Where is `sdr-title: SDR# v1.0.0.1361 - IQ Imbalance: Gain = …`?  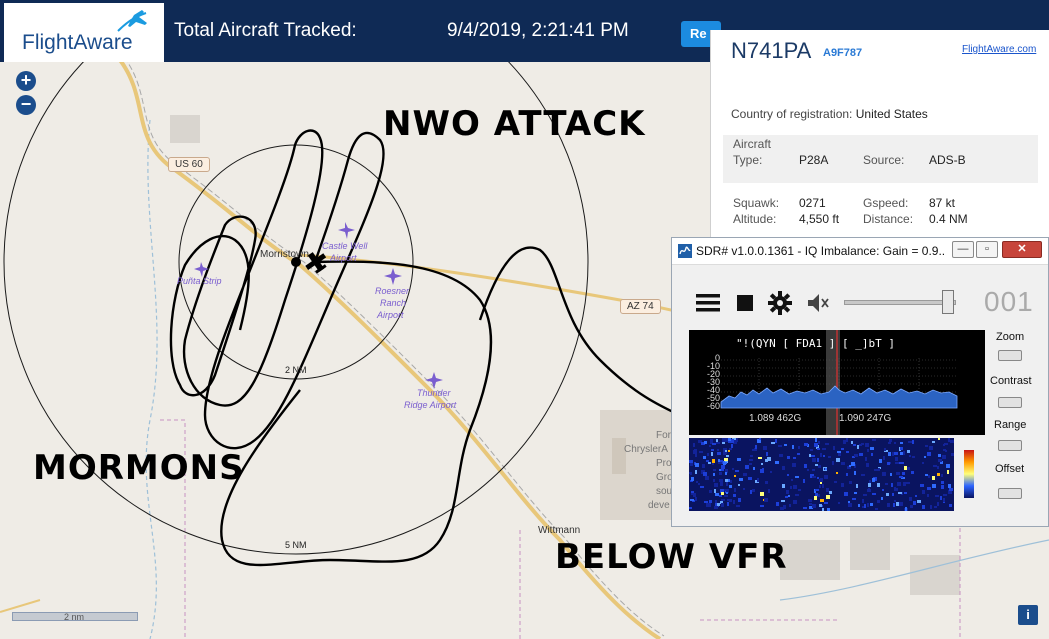
sdr-title: SDR# v1.0.0.1361 - IQ Imbalance: Gain = … is located at coordinates (821, 251).